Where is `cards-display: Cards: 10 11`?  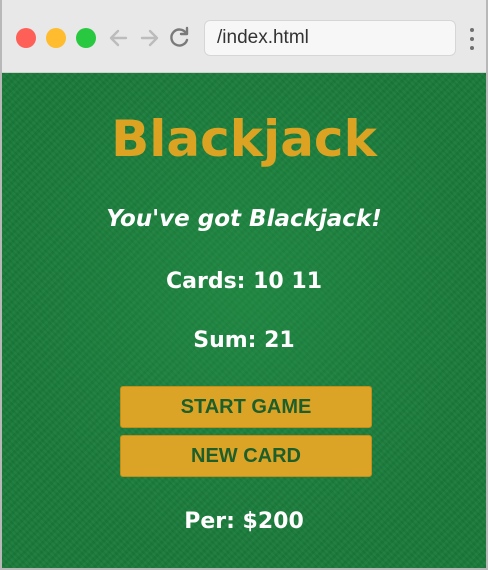 cards-display: Cards: 10 11 is located at coordinates (244, 281).